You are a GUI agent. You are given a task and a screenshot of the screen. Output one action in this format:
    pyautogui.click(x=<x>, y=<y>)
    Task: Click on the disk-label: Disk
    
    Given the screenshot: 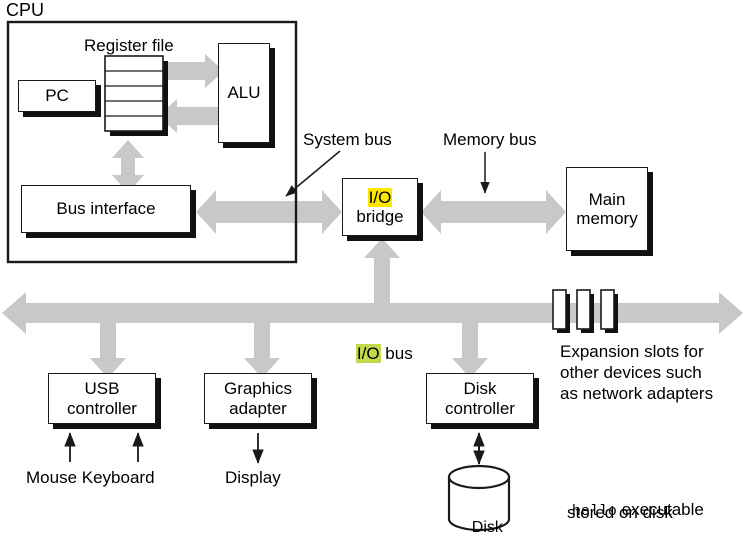 What is the action you would take?
    pyautogui.click(x=478, y=528)
    